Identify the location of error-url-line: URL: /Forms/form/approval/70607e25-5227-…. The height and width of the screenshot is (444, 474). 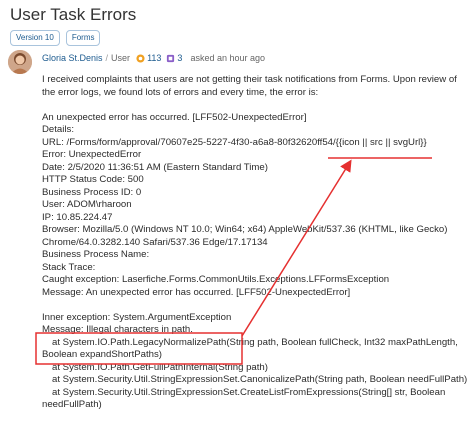
(234, 142).